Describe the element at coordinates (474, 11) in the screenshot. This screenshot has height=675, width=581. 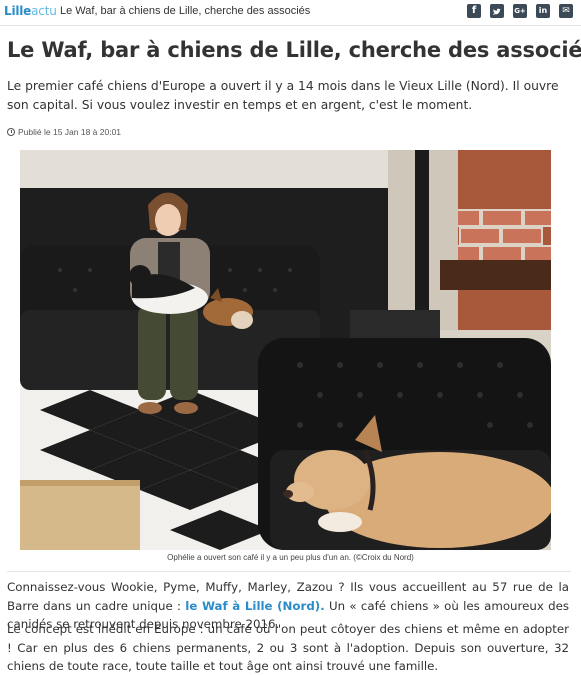
I see `facebook-icon: f` at that location.